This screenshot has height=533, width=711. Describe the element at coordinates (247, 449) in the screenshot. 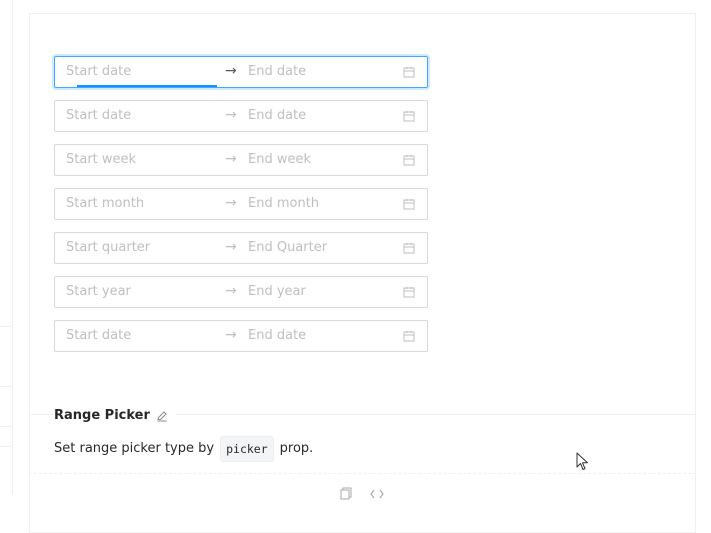

I see `prop-code: picker` at that location.